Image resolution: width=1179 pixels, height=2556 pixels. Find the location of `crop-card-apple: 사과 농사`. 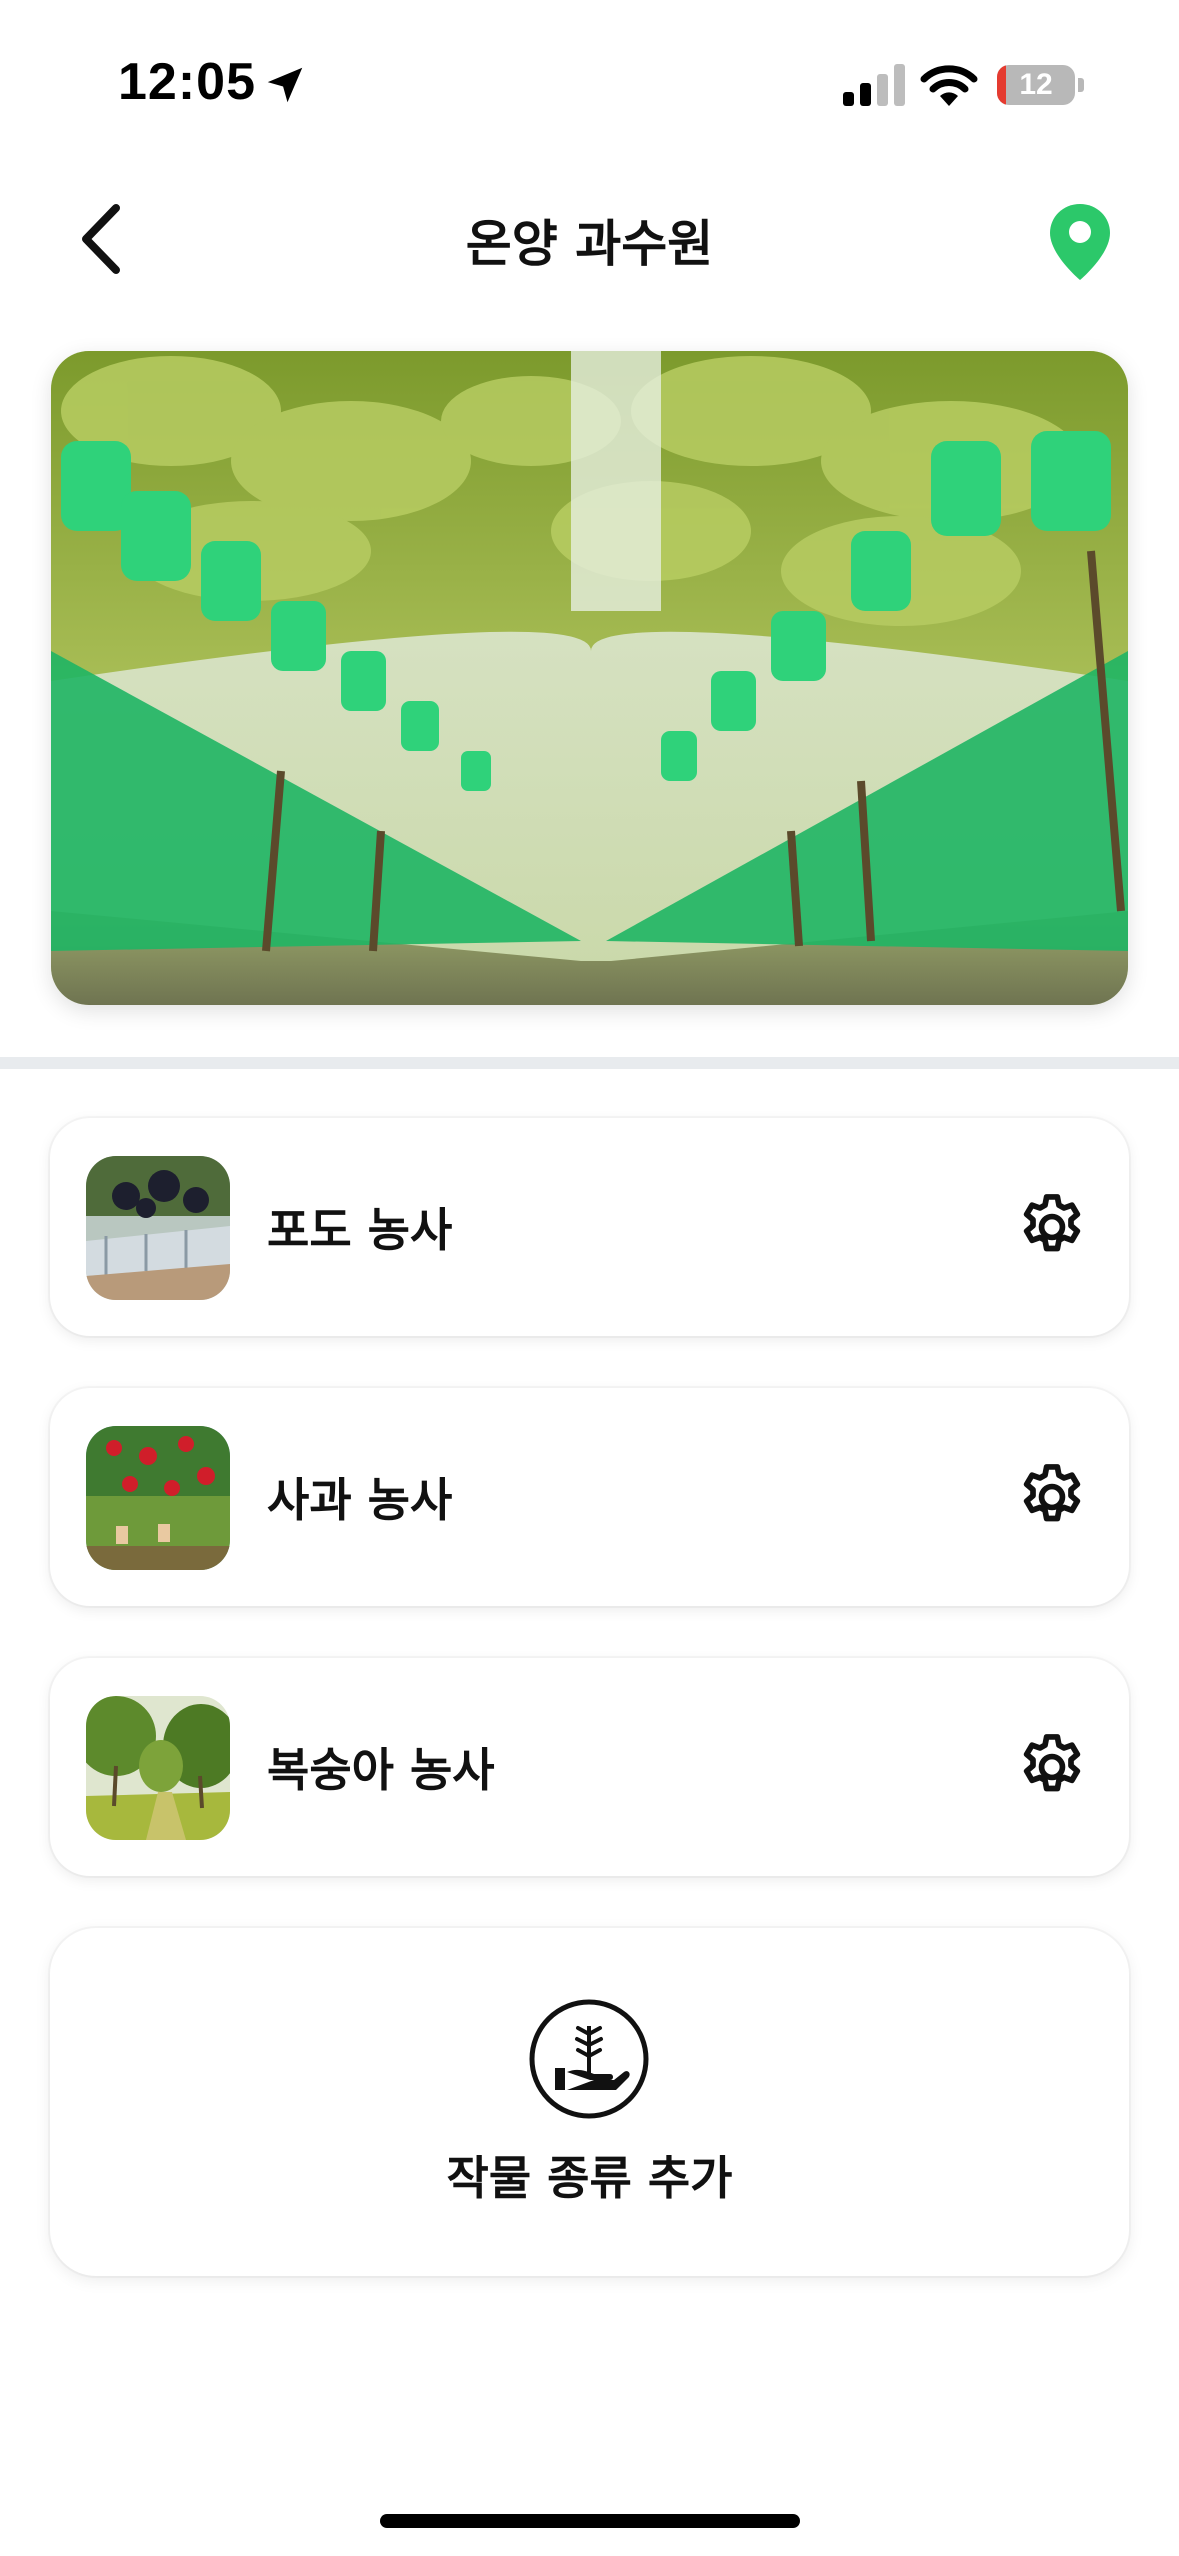

crop-card-apple: 사과 농사 is located at coordinates (589, 1497).